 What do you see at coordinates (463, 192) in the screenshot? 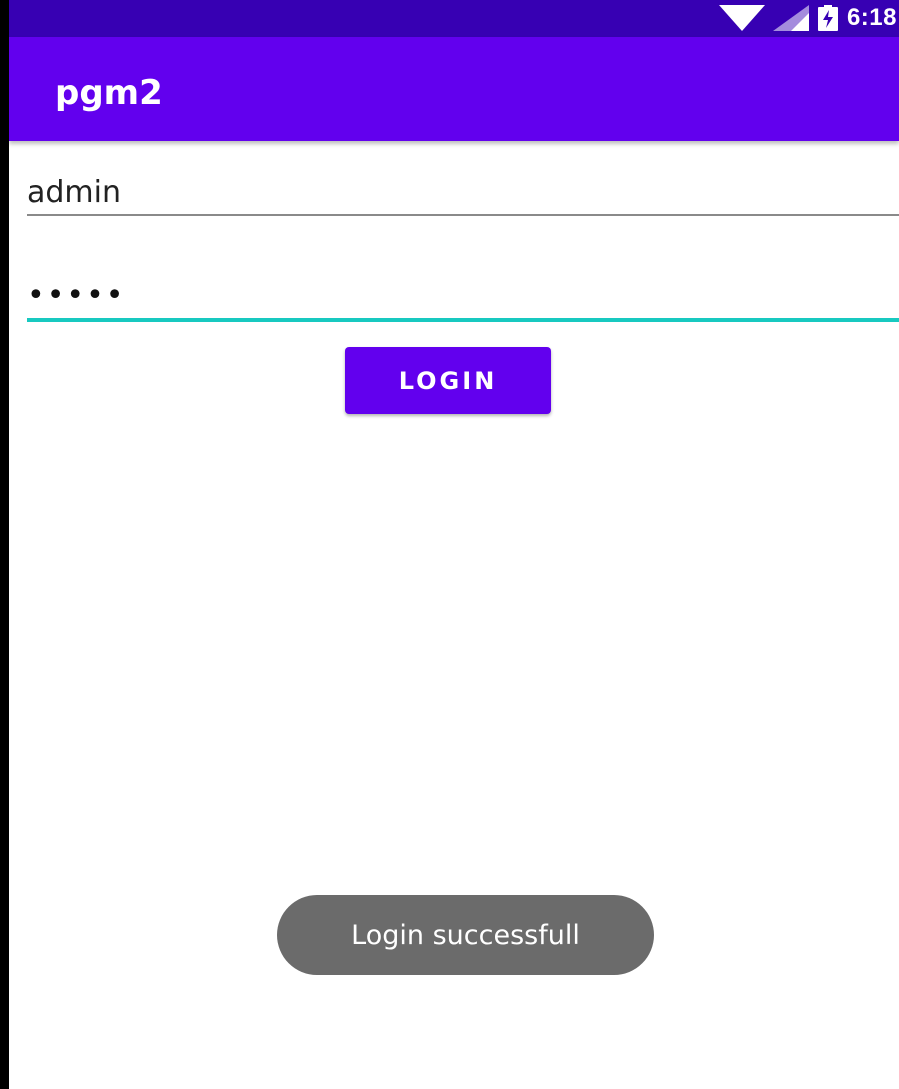
I see `username-field` at bounding box center [463, 192].